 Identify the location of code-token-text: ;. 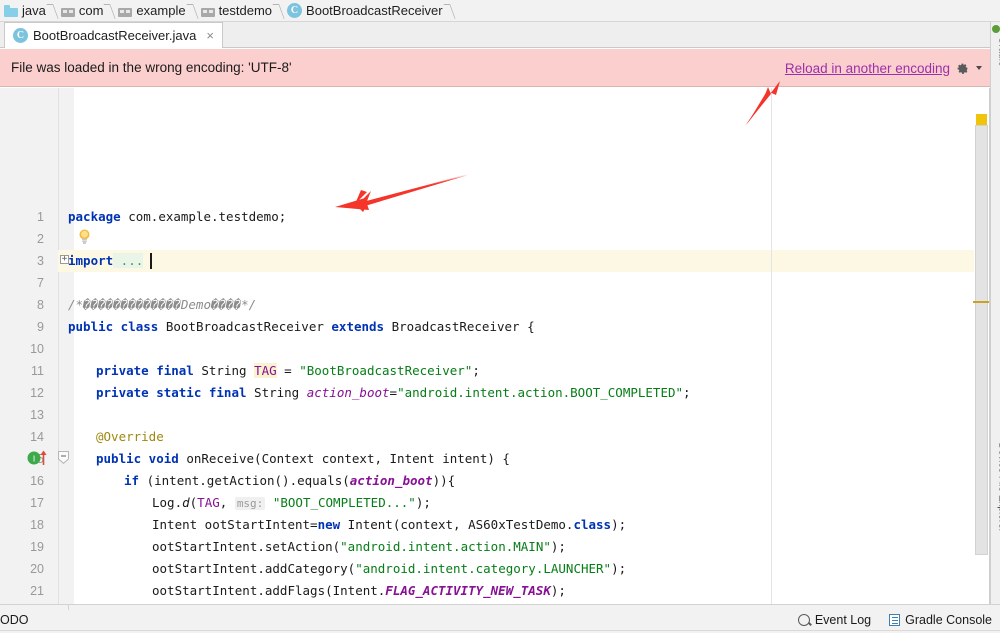
(687, 392).